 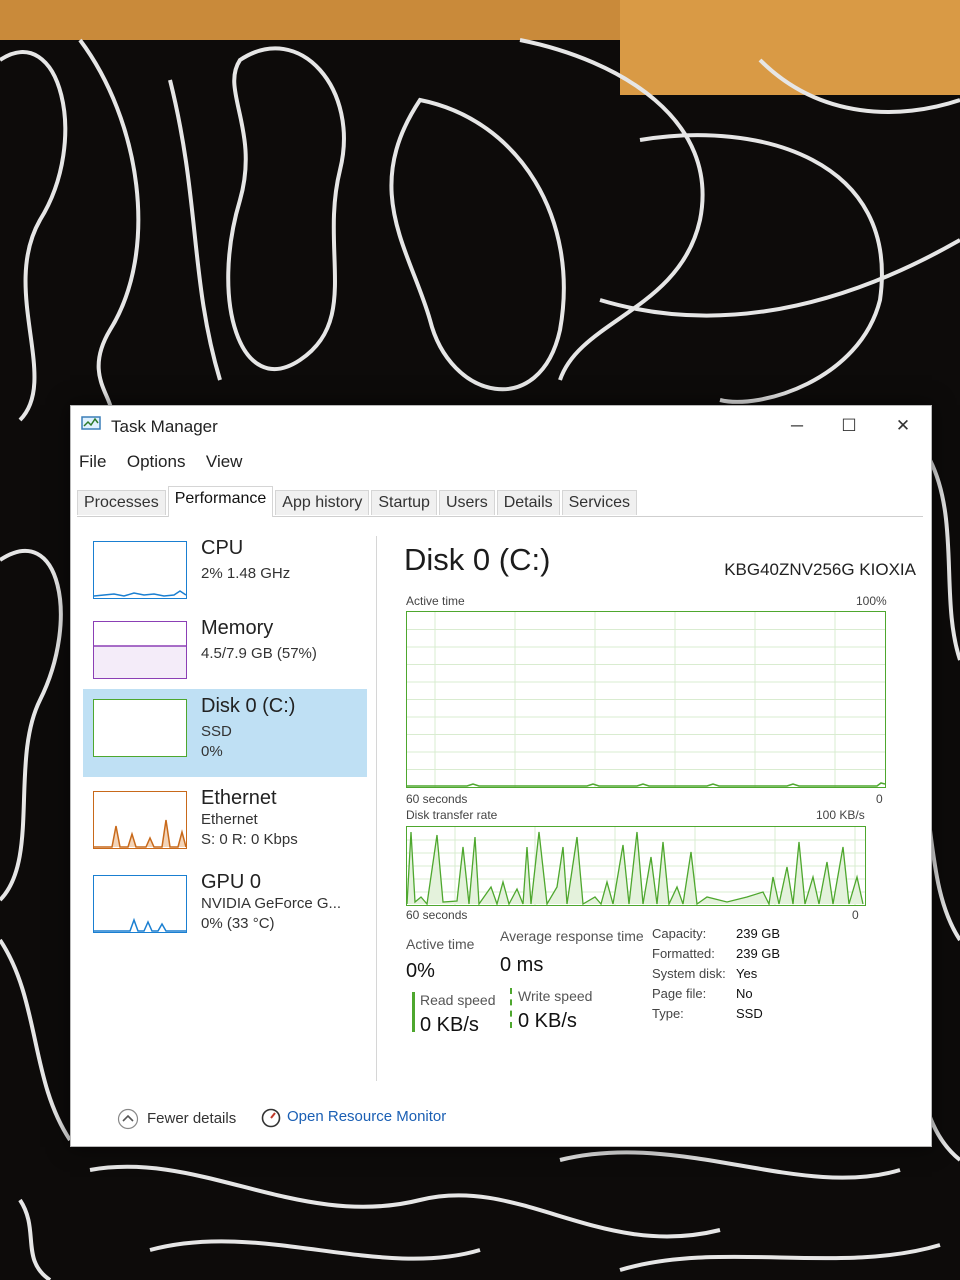 What do you see at coordinates (92, 462) in the screenshot?
I see `menu-file: File` at bounding box center [92, 462].